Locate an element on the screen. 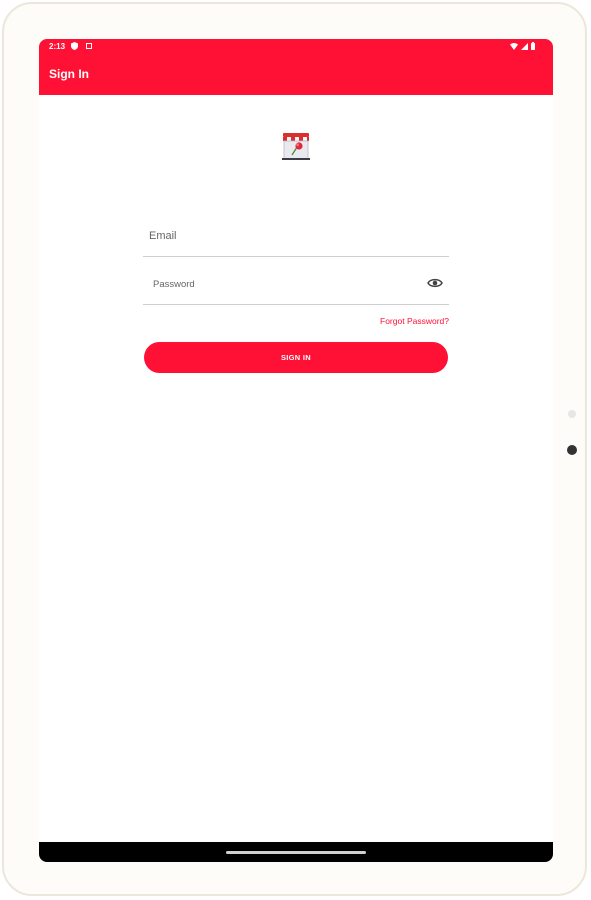  email-field is located at coordinates (296, 236).